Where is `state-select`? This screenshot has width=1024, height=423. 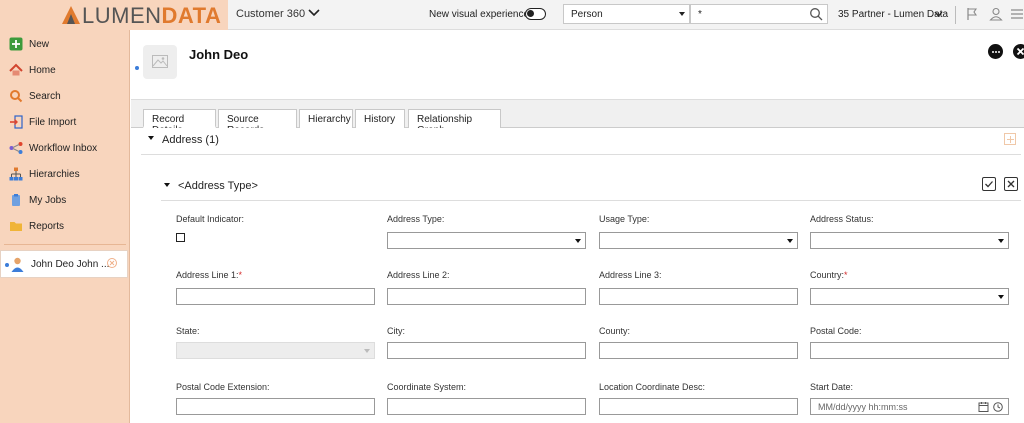 state-select is located at coordinates (275, 350).